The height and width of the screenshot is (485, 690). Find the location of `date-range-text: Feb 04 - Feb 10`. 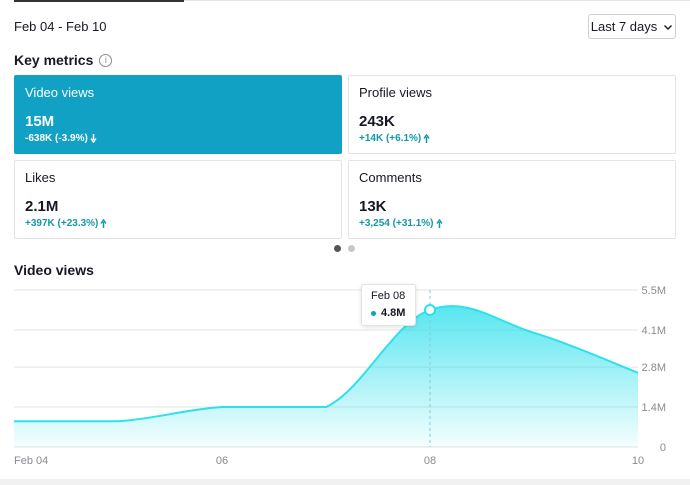

date-range-text: Feb 04 - Feb 10 is located at coordinates (60, 26).